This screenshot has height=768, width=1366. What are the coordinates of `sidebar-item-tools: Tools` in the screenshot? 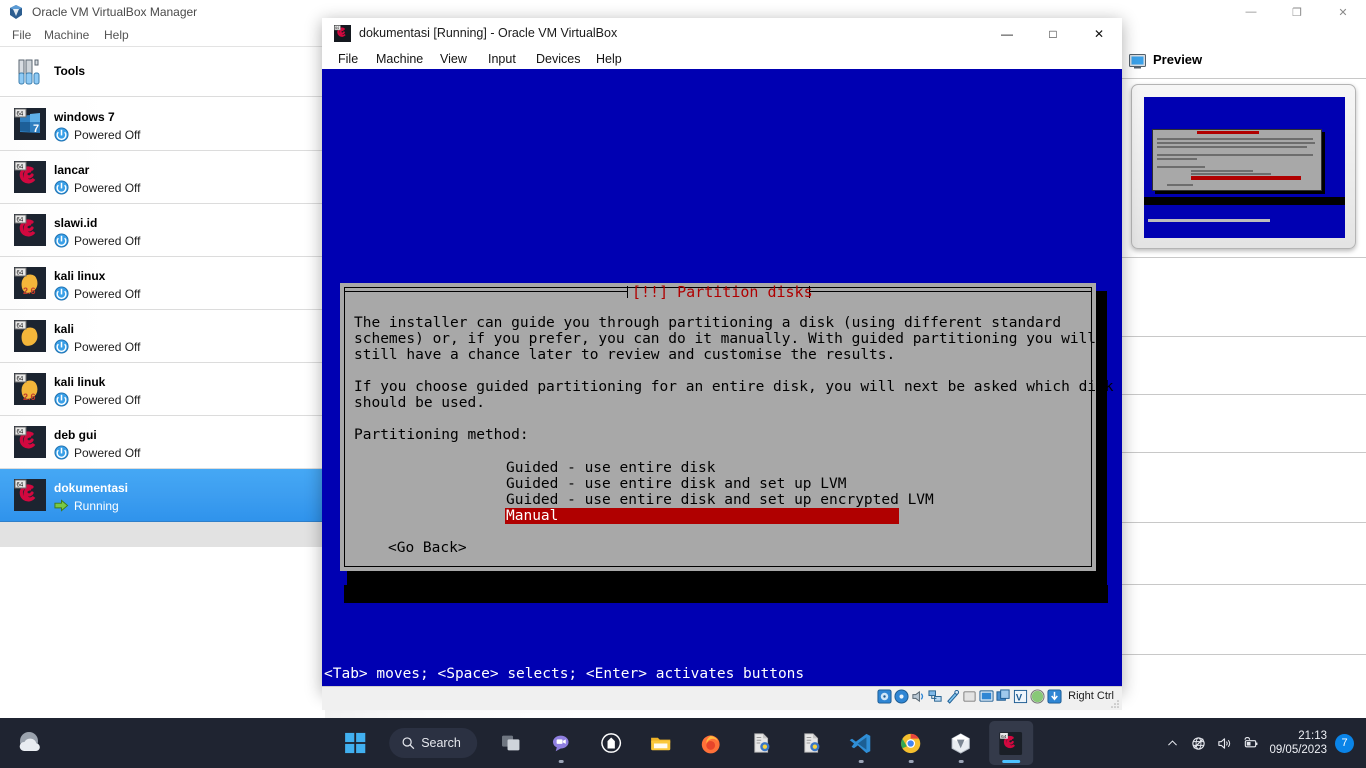 It's located at (162, 72).